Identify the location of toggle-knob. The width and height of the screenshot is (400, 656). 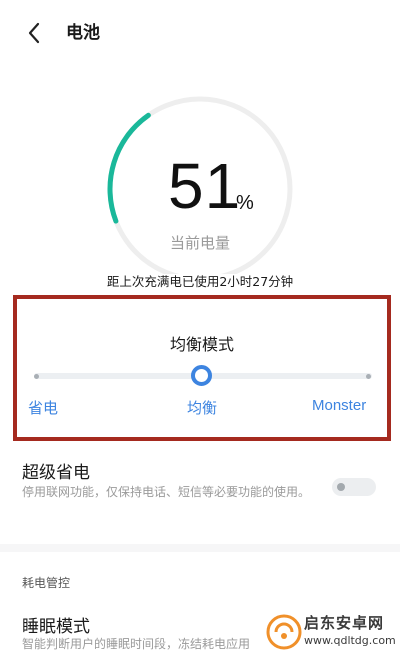
(341, 487).